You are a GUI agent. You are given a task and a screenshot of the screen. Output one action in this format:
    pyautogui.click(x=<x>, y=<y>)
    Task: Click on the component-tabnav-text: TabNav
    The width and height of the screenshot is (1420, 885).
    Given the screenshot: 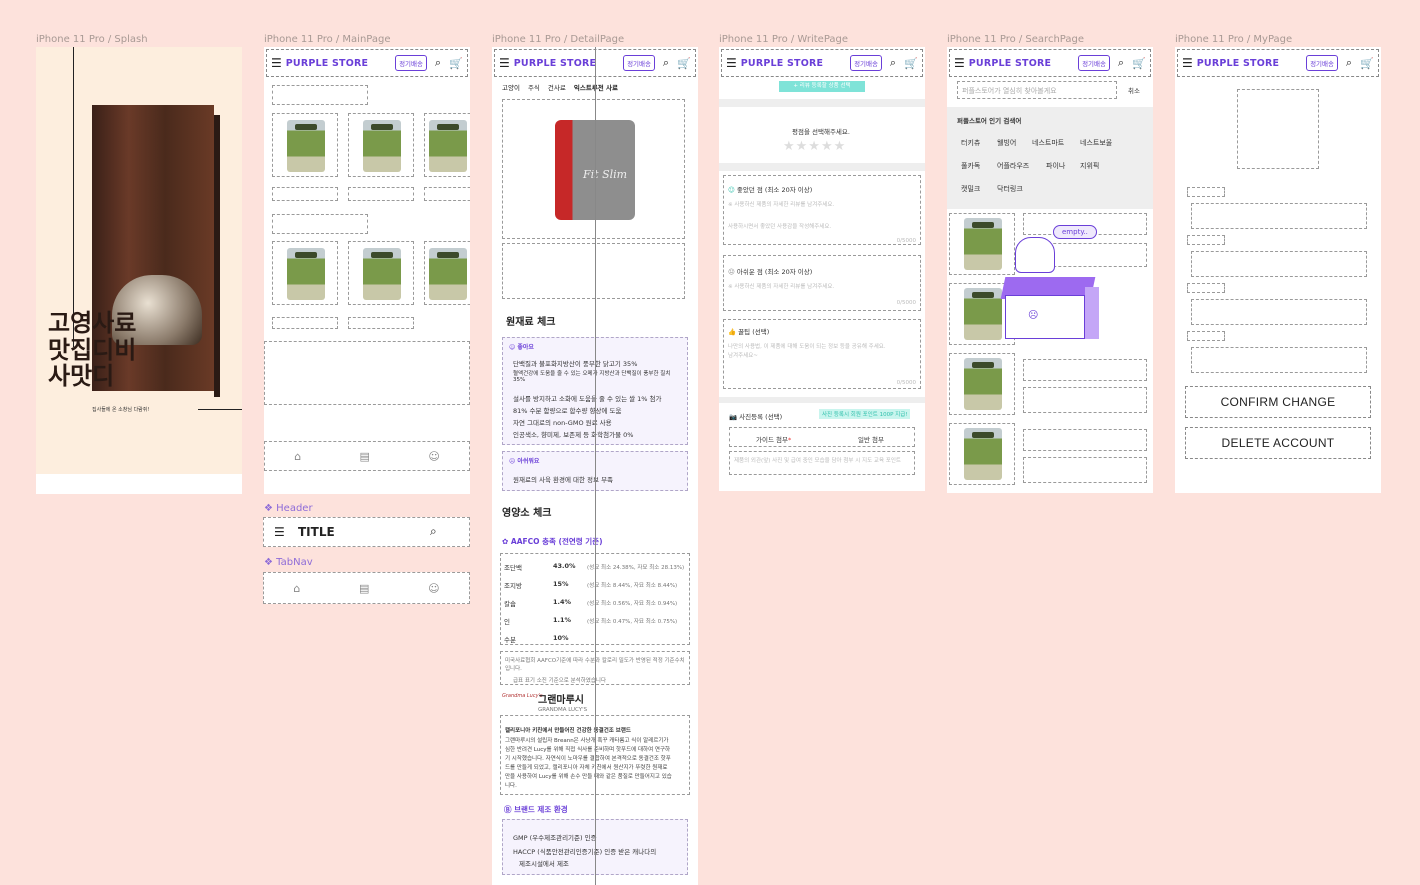 What is the action you would take?
    pyautogui.click(x=294, y=562)
    